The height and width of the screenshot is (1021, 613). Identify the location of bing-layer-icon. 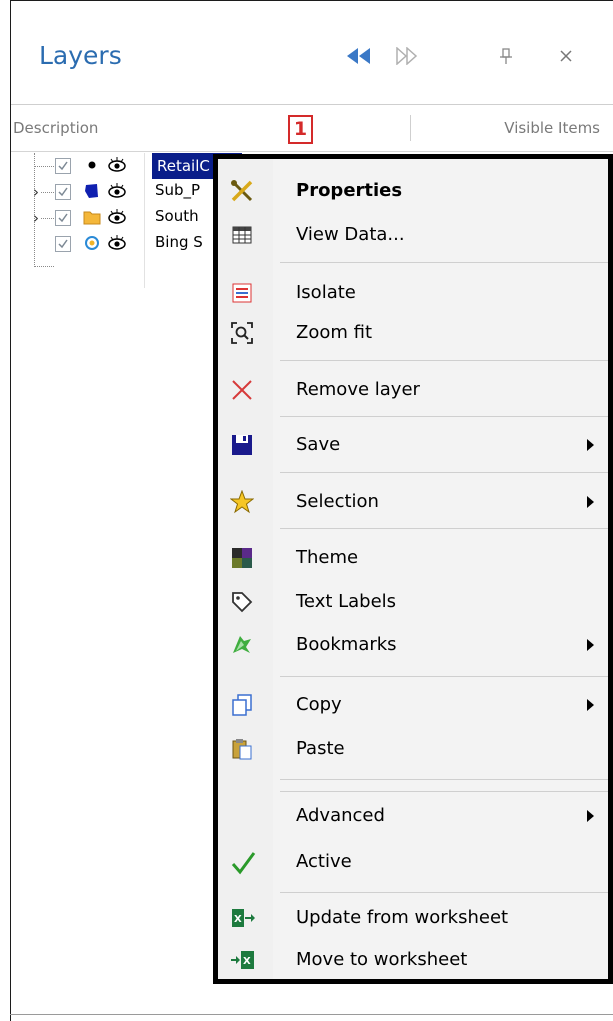
(92, 243).